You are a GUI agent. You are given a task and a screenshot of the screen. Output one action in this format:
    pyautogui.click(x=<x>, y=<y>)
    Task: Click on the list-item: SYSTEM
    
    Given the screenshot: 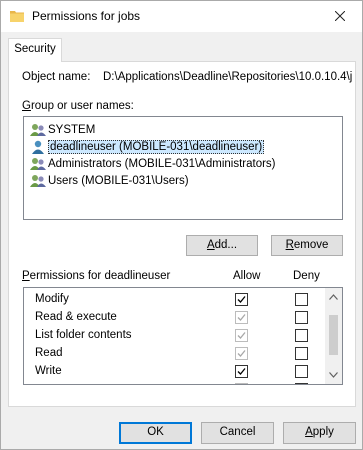 What is the action you would take?
    pyautogui.click(x=62, y=129)
    